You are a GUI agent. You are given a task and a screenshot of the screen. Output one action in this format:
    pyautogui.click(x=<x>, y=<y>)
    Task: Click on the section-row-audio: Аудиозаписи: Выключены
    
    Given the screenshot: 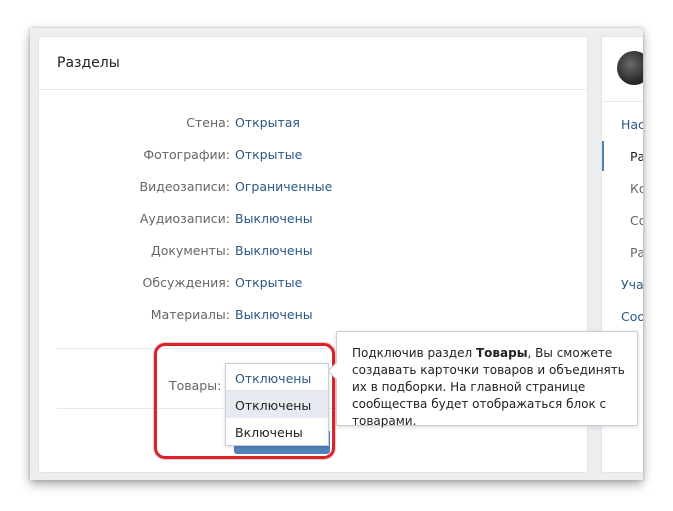 What is the action you would take?
    pyautogui.click(x=313, y=227)
    